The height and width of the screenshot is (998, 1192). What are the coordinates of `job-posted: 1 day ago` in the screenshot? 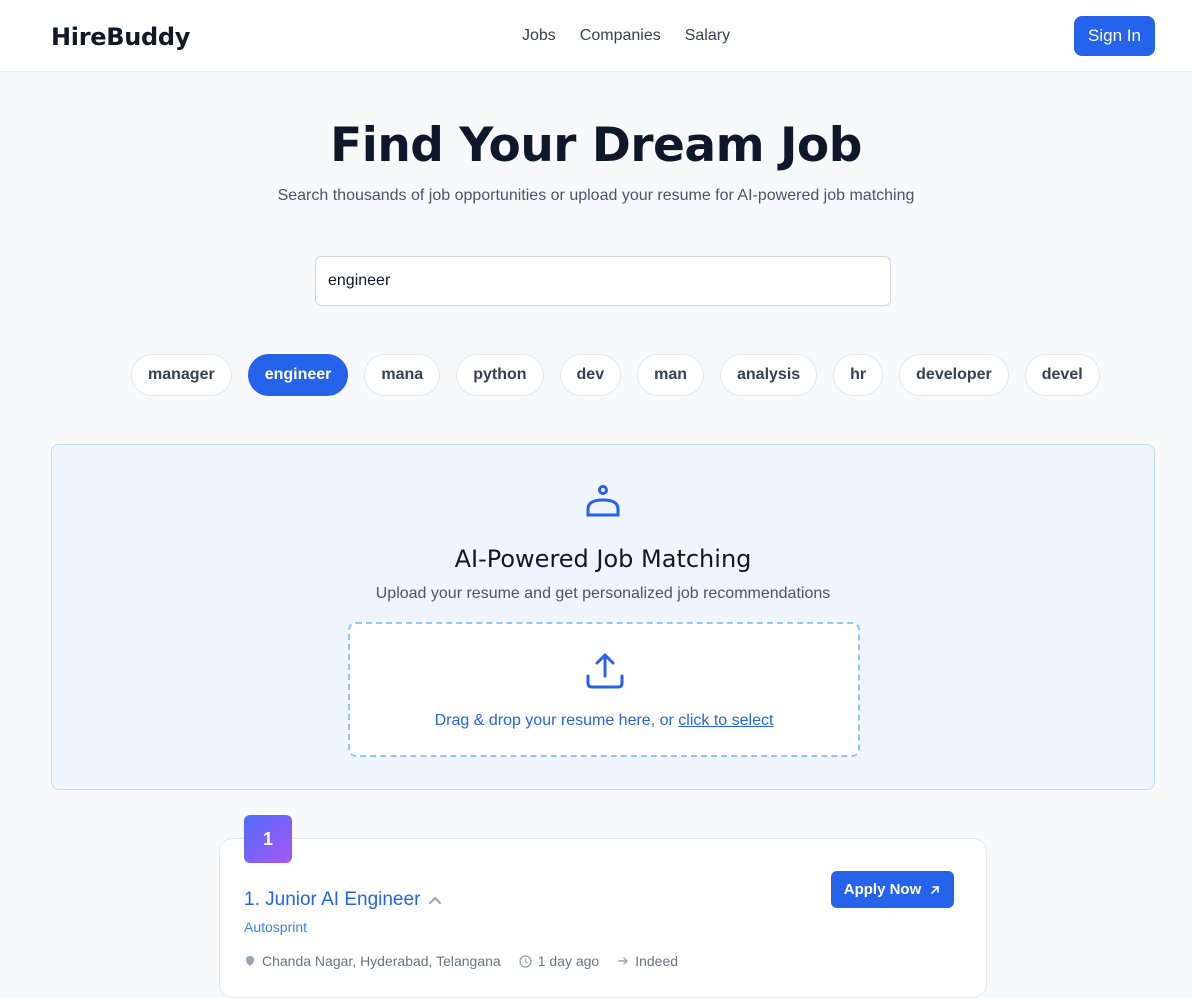 It's located at (559, 961).